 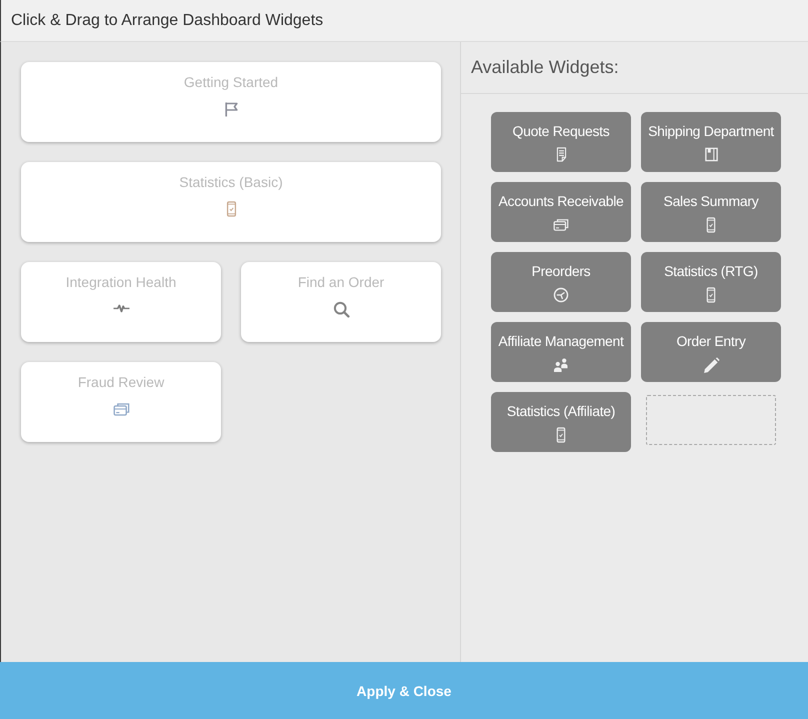 I want to click on widget-tile: Statistics (Affiliate), so click(x=561, y=422).